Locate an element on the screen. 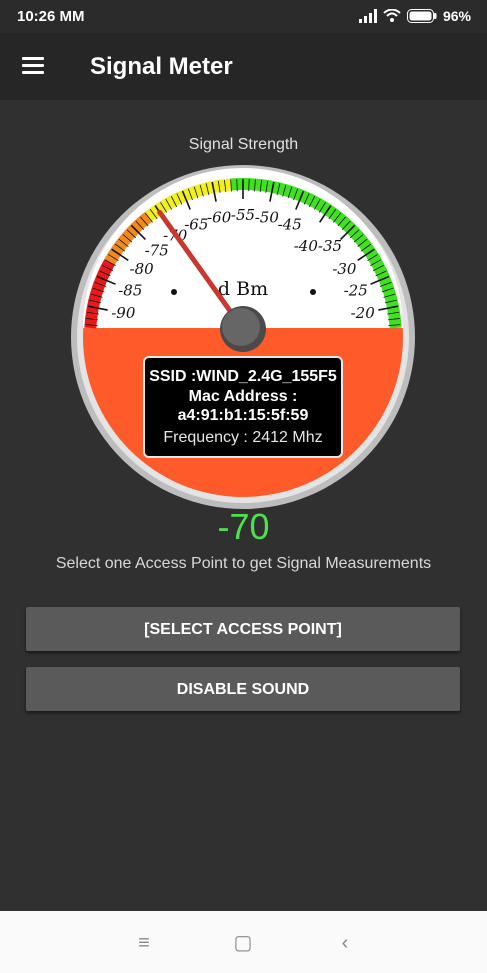 Image resolution: width=487 pixels, height=973 pixels. gauge-dot-left is located at coordinates (174, 292).